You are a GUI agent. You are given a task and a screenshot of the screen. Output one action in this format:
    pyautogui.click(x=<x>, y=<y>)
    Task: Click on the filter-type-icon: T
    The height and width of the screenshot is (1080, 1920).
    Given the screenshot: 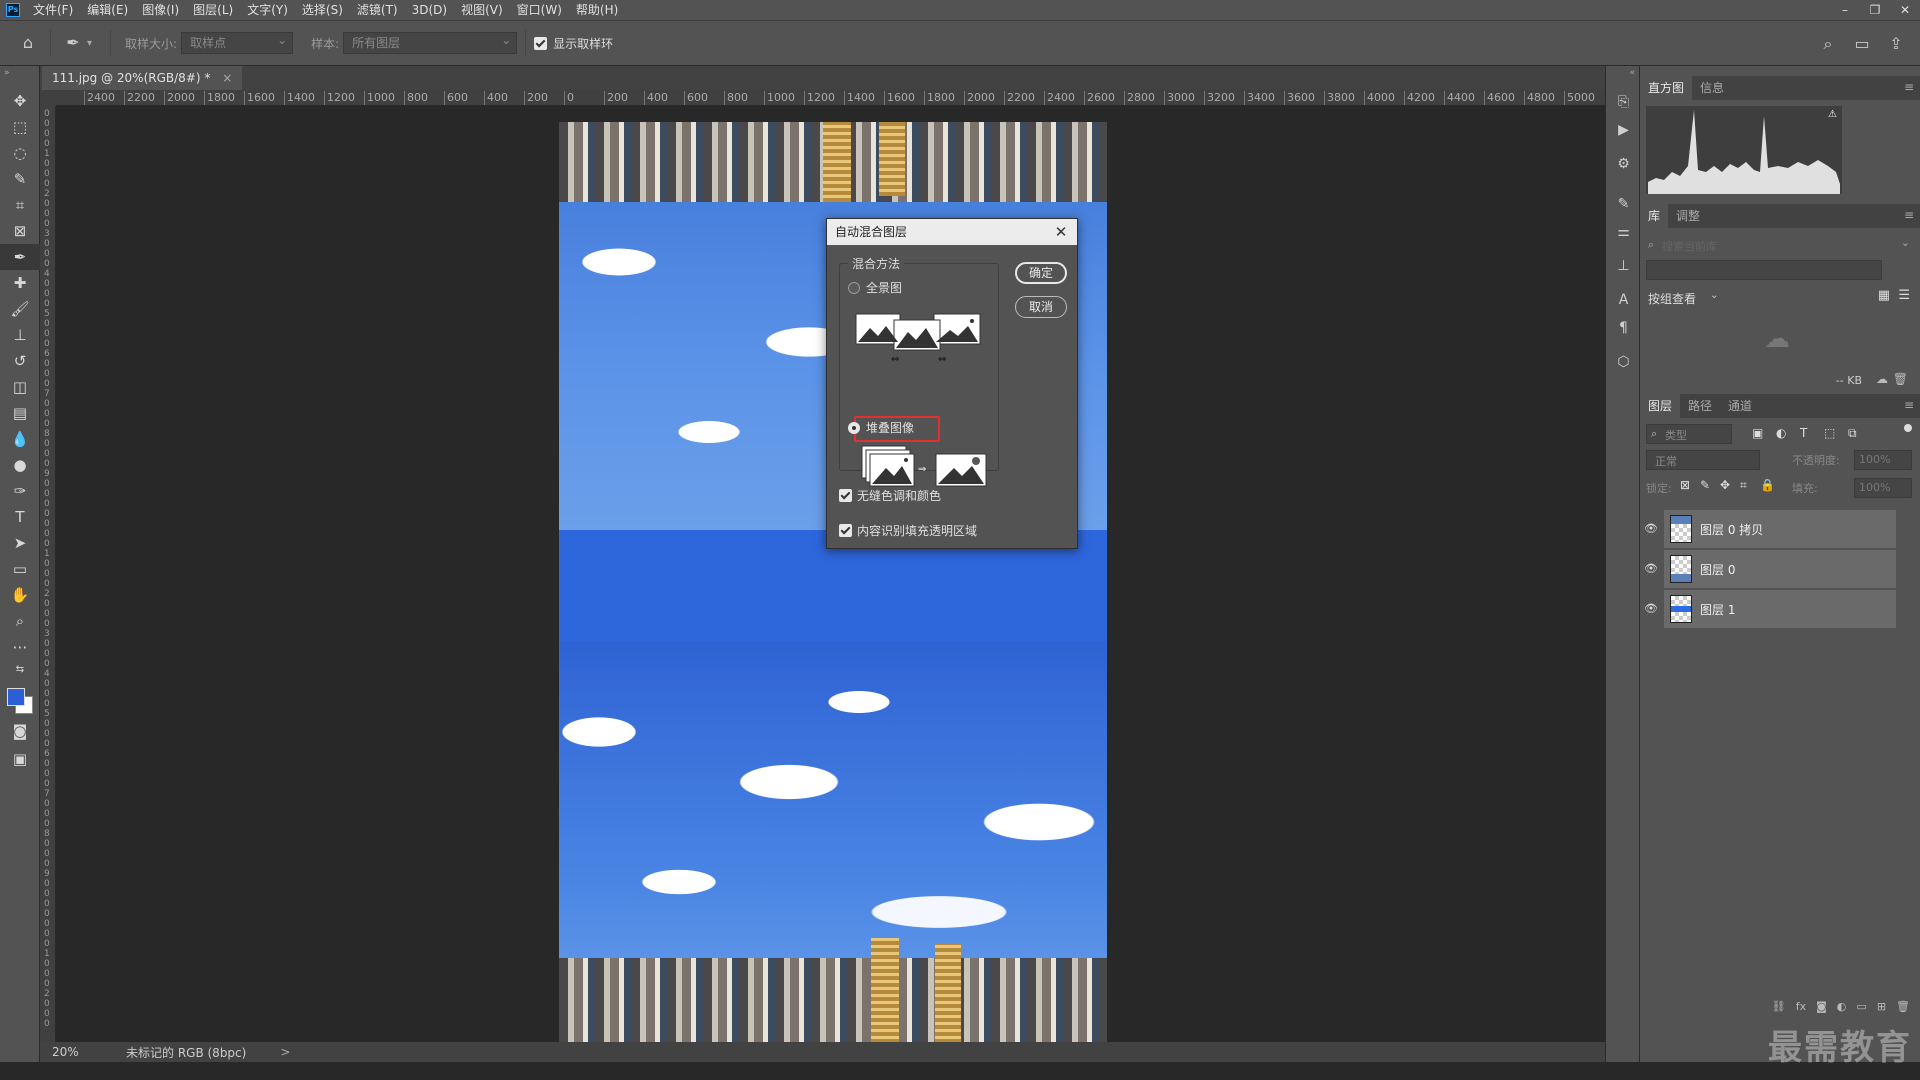 What is the action you would take?
    pyautogui.click(x=1803, y=433)
    